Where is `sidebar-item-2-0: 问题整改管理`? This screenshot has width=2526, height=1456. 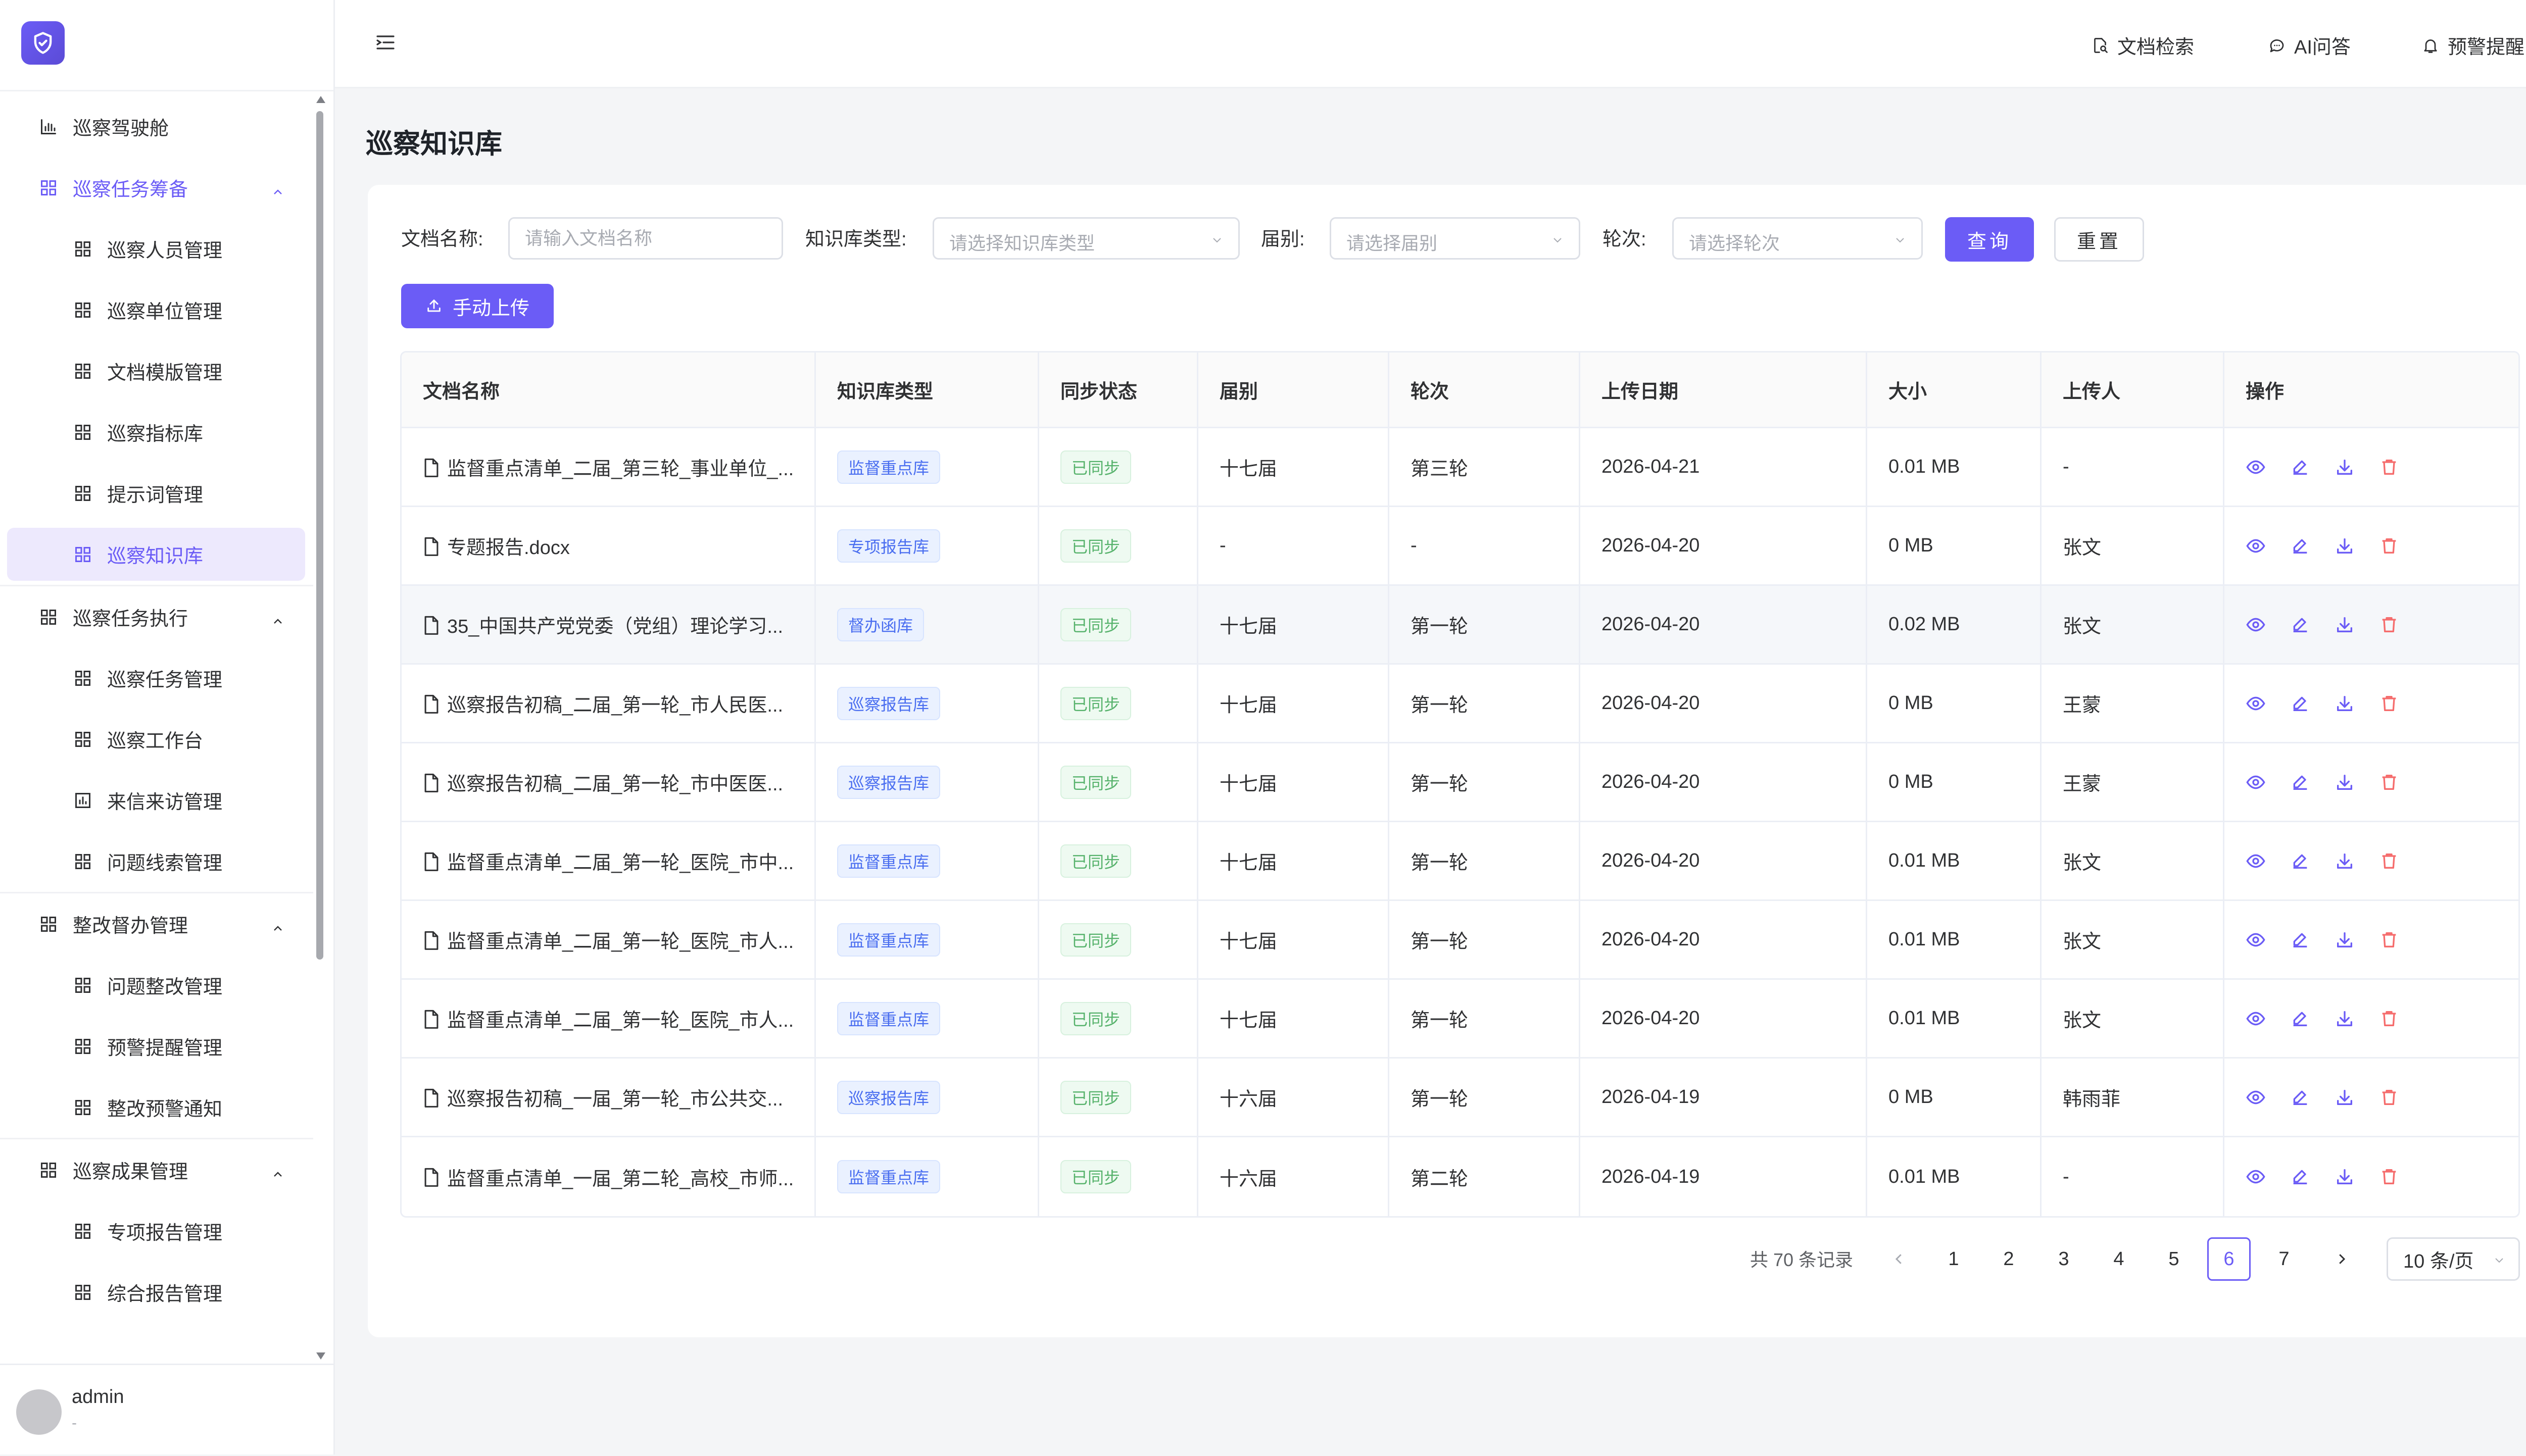
sidebar-item-2-0: 问题整改管理 is located at coordinates (156, 986).